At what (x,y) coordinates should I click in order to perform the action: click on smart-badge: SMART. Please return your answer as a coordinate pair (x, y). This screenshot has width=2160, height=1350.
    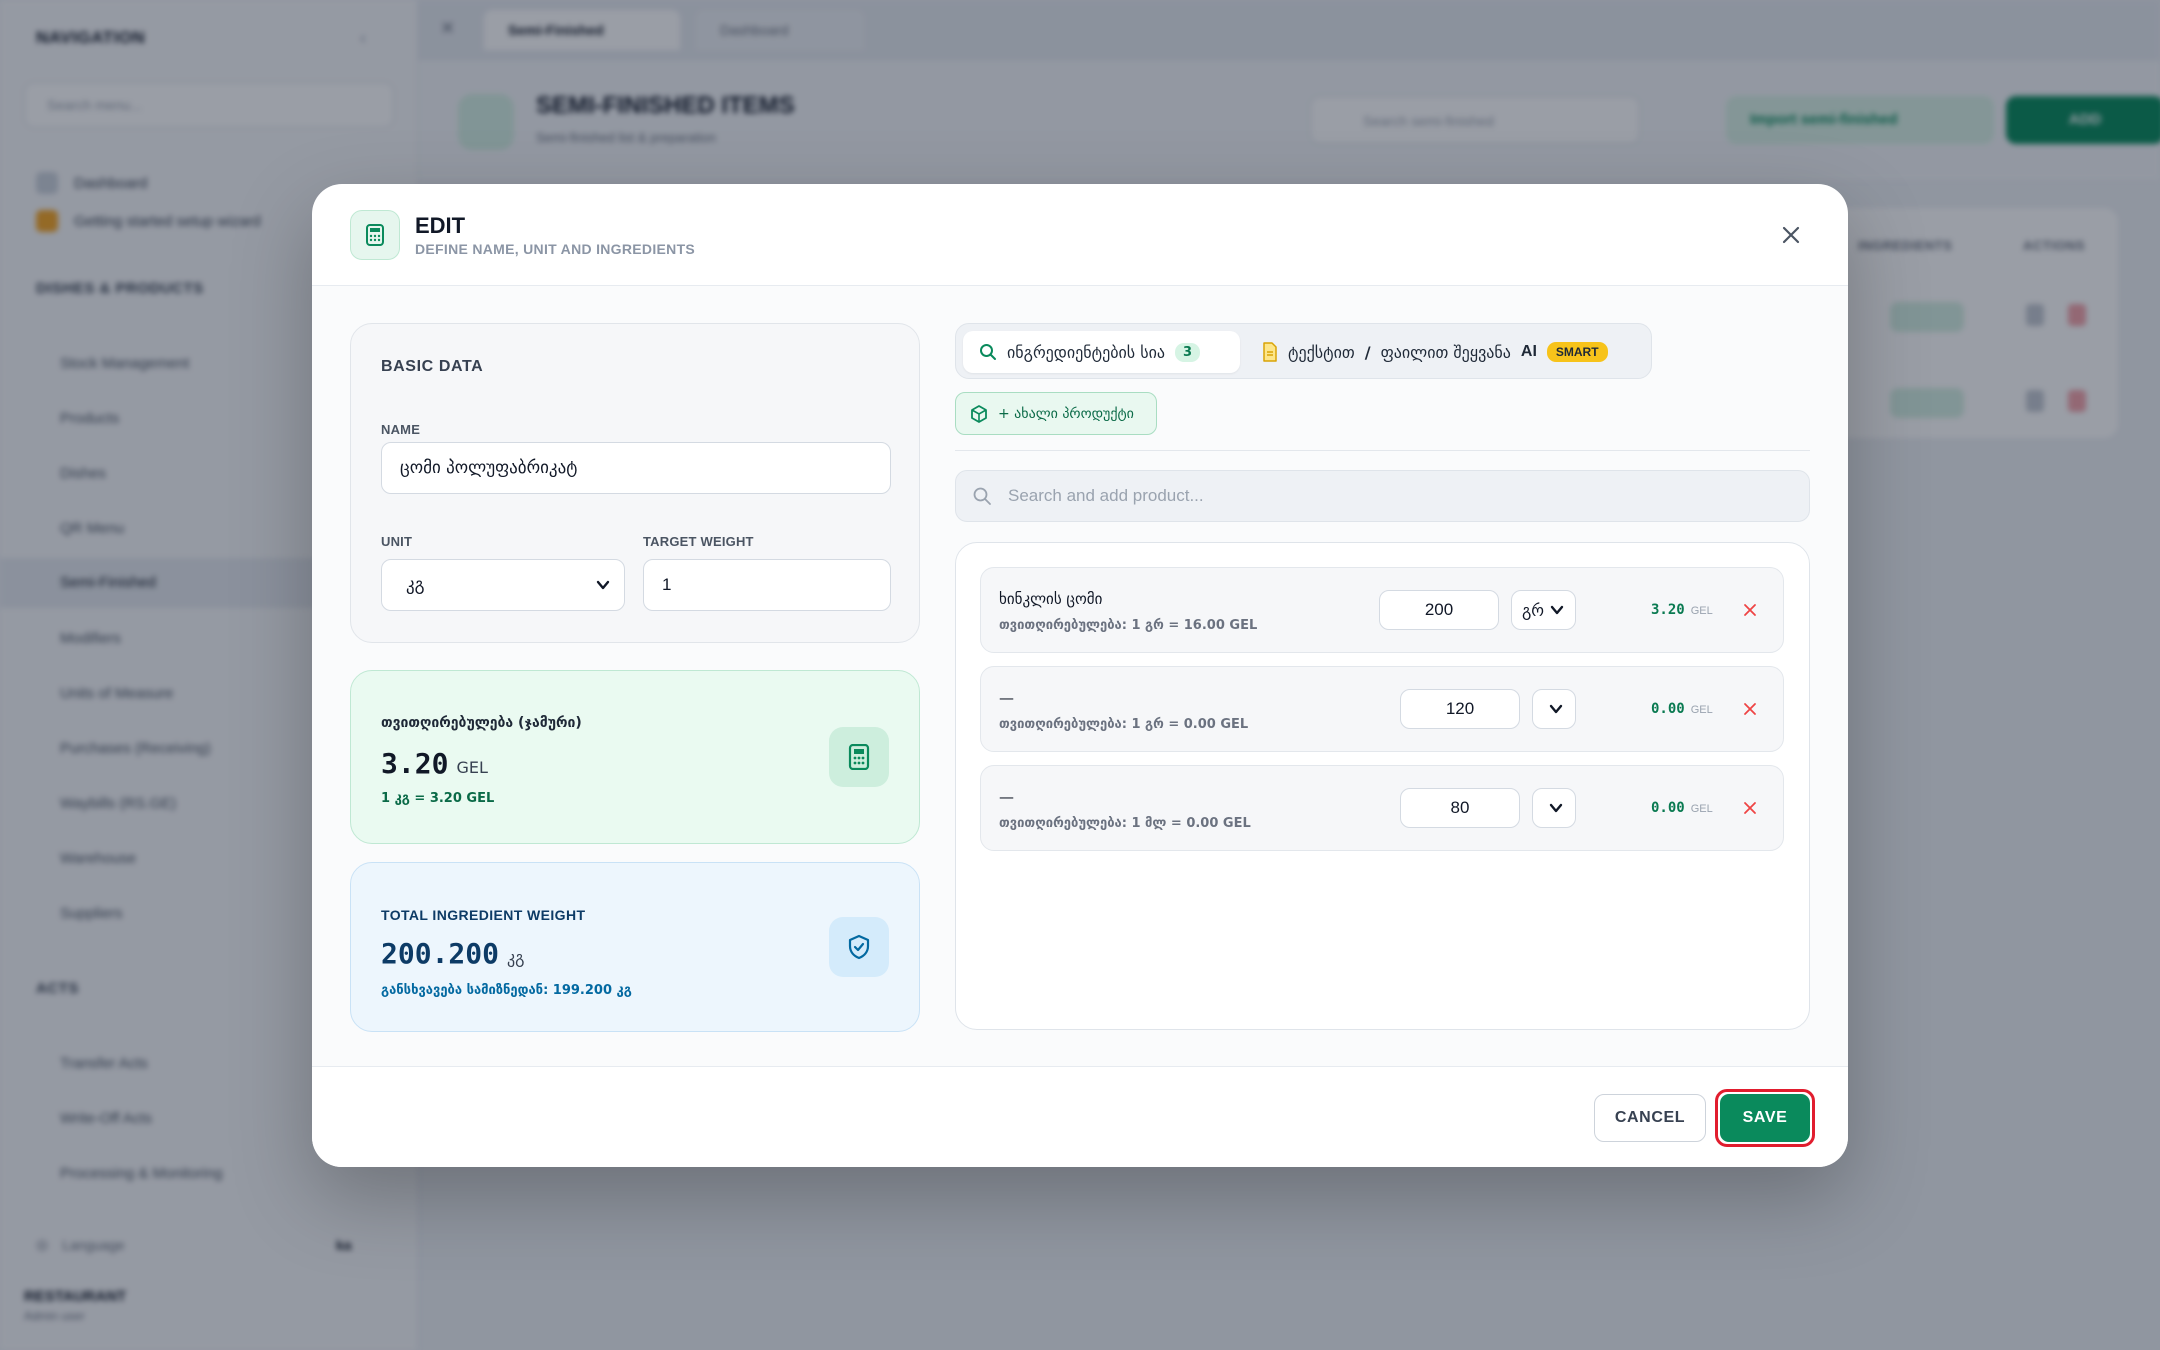
    Looking at the image, I should click on (1577, 352).